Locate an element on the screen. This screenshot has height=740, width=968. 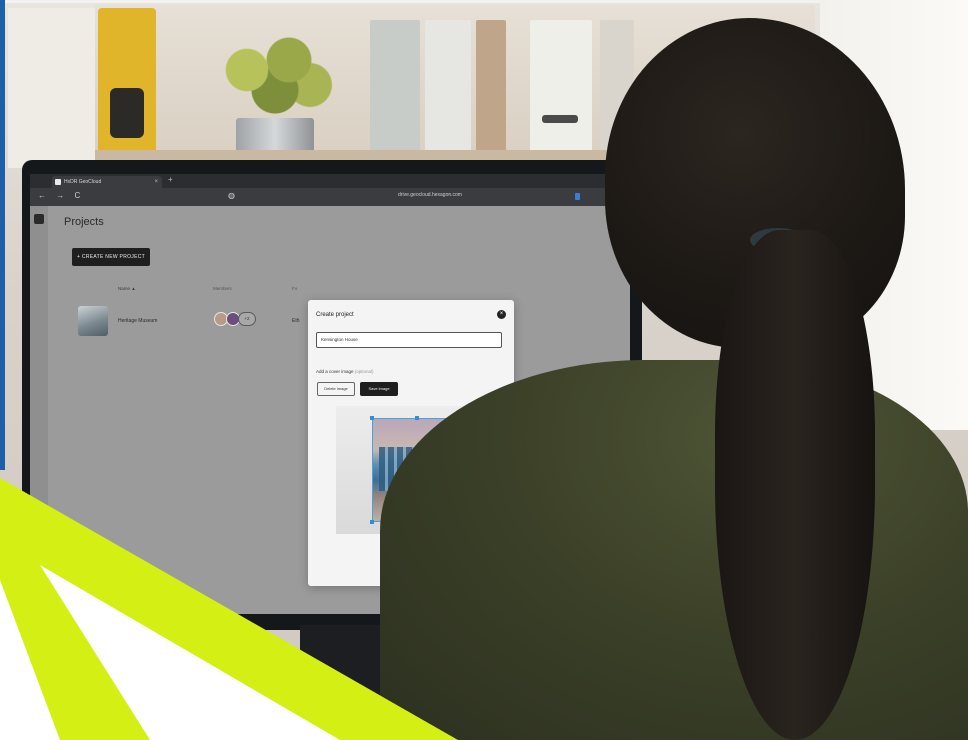
column-header-name: Name ▲ is located at coordinates (127, 288).